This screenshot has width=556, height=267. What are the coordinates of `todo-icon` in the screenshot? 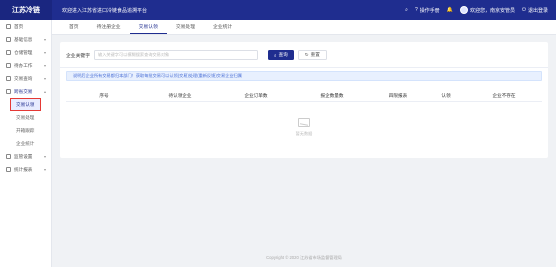 It's located at (8, 65).